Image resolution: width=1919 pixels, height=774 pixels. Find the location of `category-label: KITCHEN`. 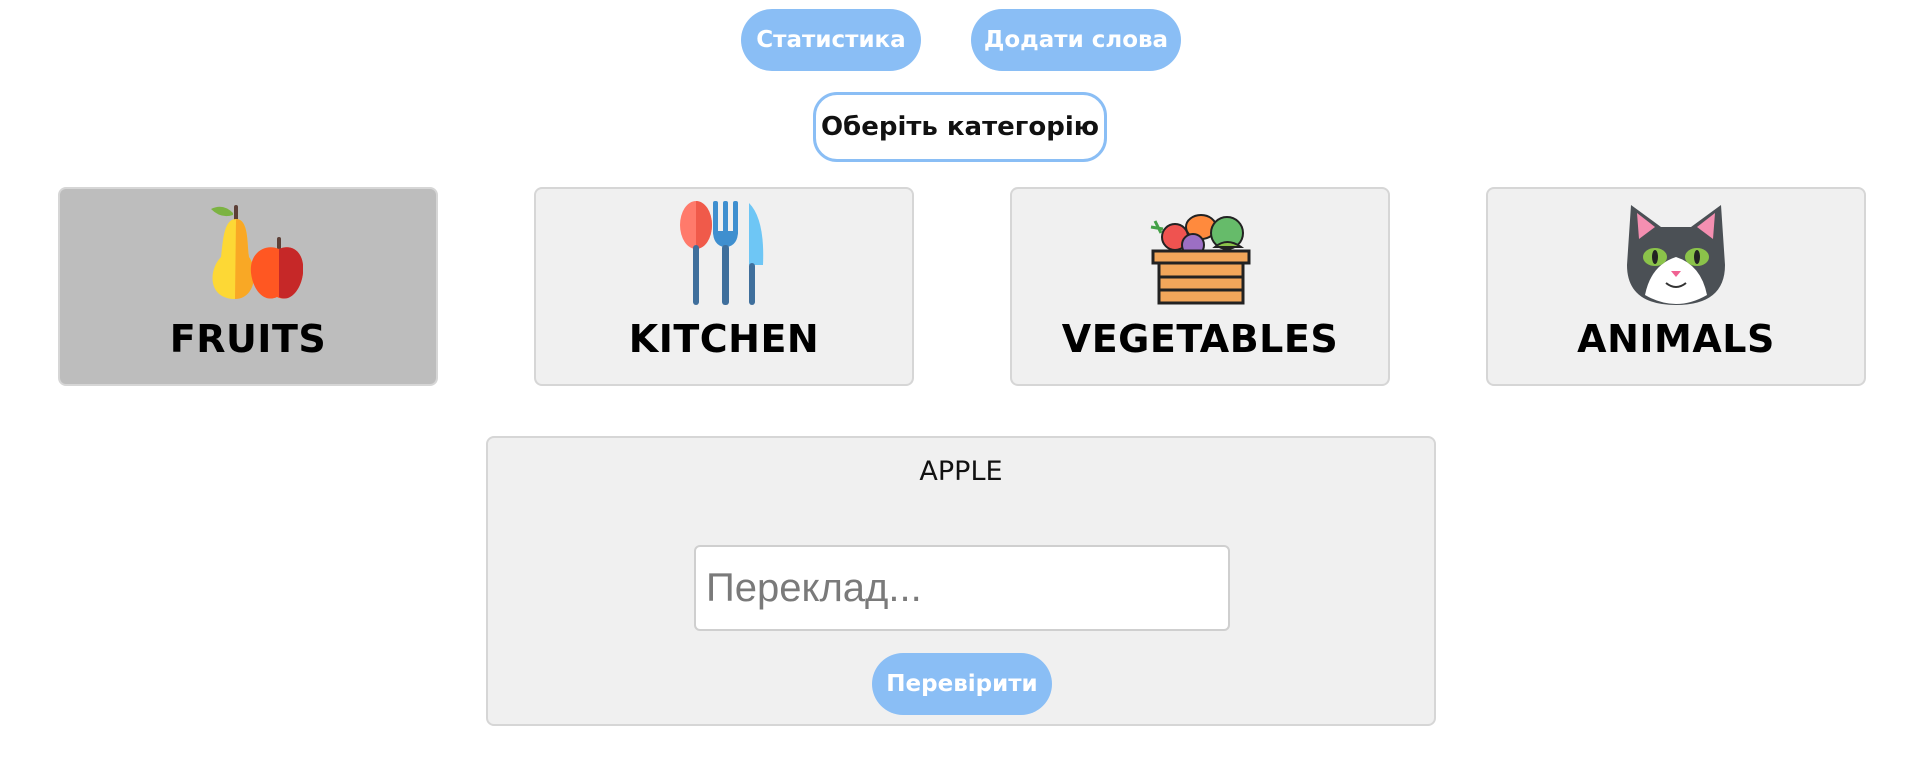

category-label: KITCHEN is located at coordinates (724, 339).